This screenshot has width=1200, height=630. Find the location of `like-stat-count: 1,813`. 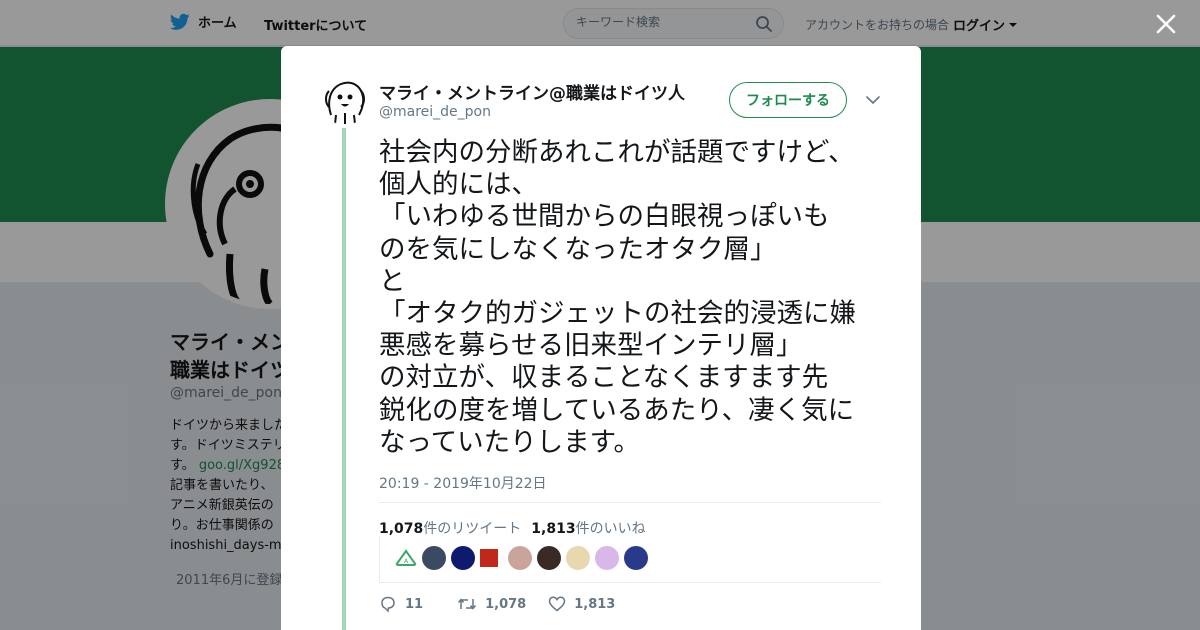

like-stat-count: 1,813 is located at coordinates (553, 529).